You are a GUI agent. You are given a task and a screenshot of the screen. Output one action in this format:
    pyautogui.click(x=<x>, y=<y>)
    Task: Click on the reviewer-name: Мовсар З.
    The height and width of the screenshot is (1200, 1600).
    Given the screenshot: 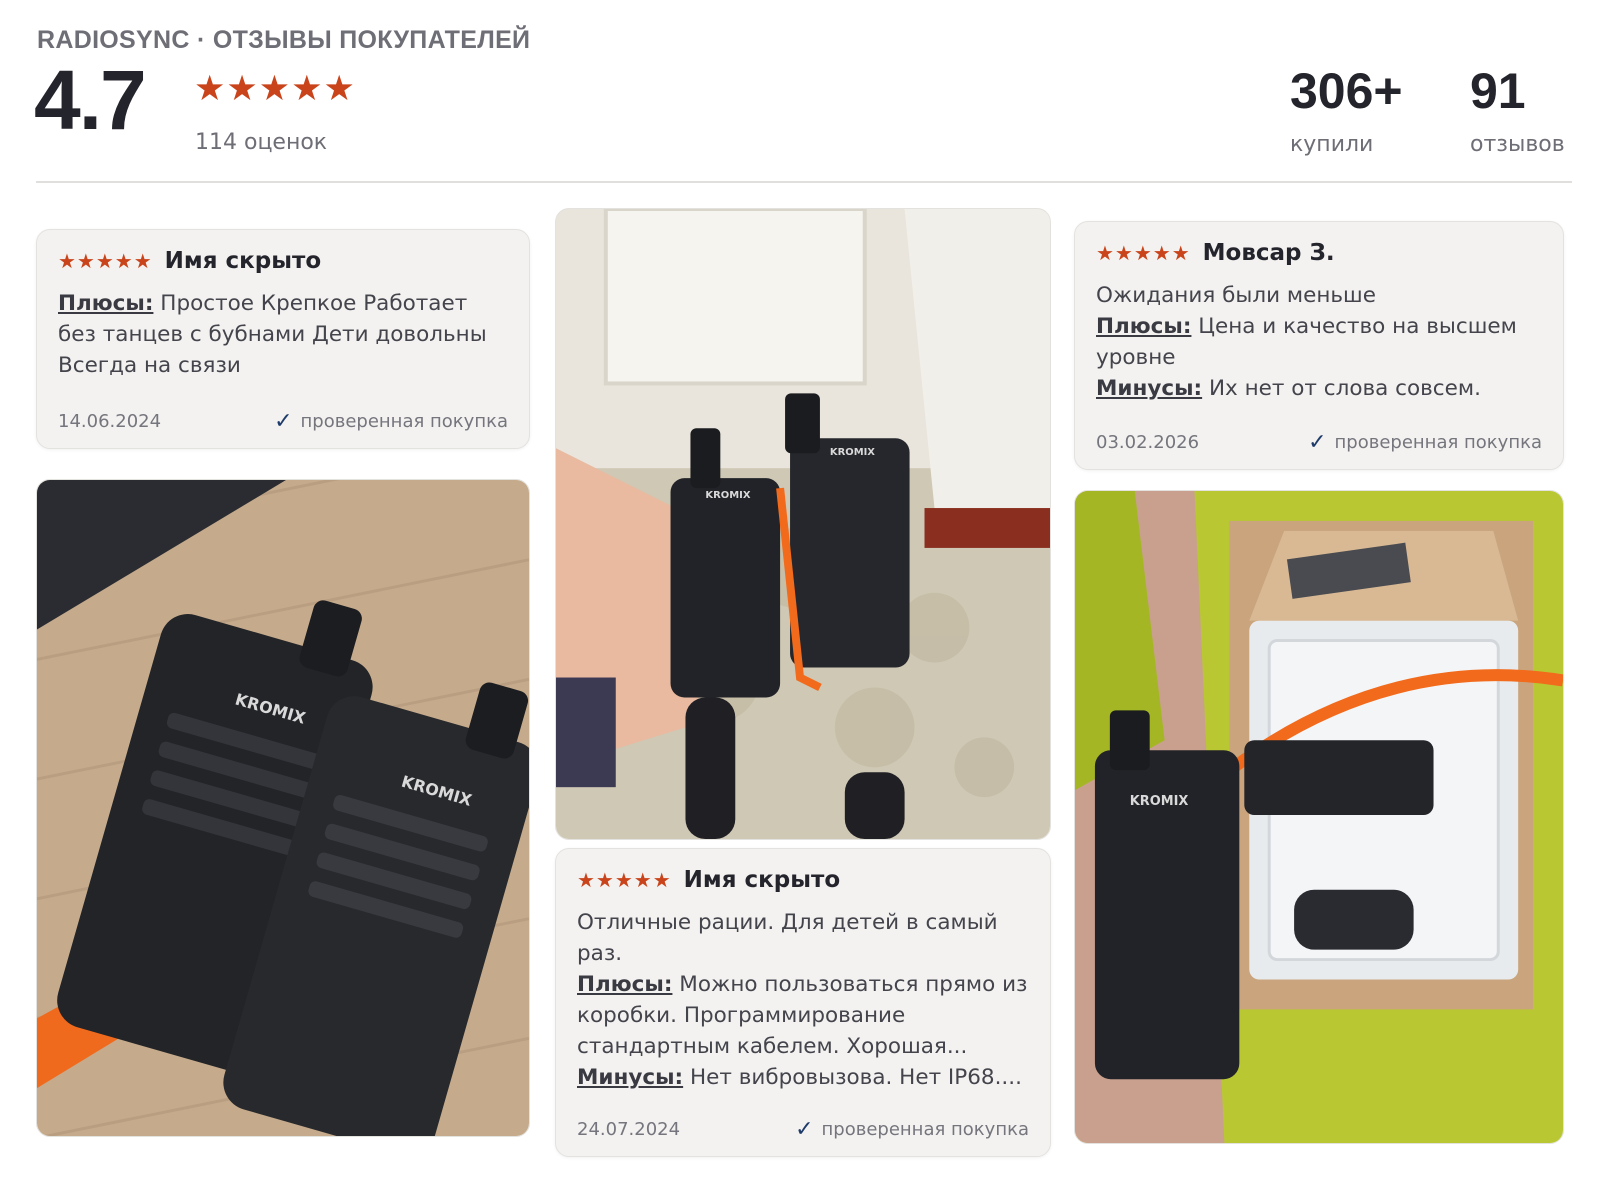 What is the action you would take?
    pyautogui.click(x=1268, y=253)
    